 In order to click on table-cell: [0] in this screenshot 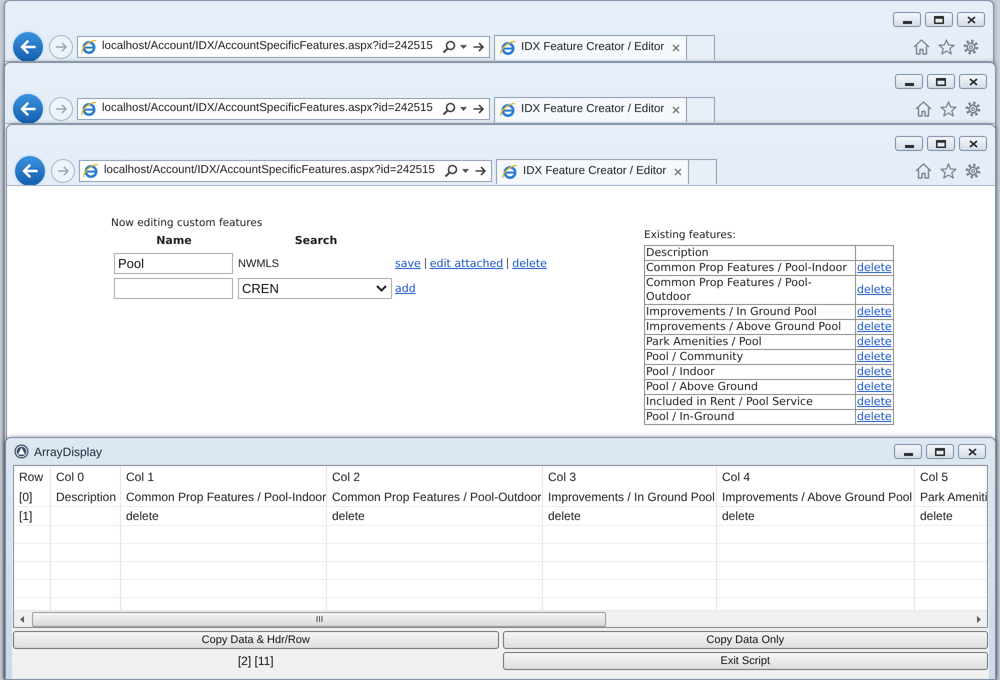, I will do `click(32, 497)`.